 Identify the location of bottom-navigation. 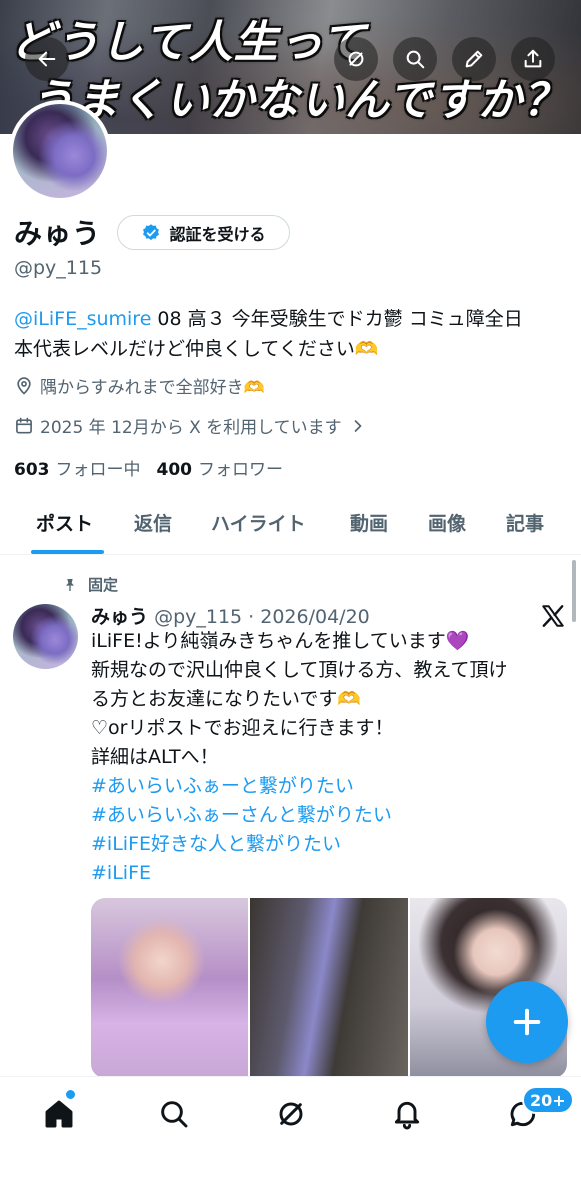
(290, 1137).